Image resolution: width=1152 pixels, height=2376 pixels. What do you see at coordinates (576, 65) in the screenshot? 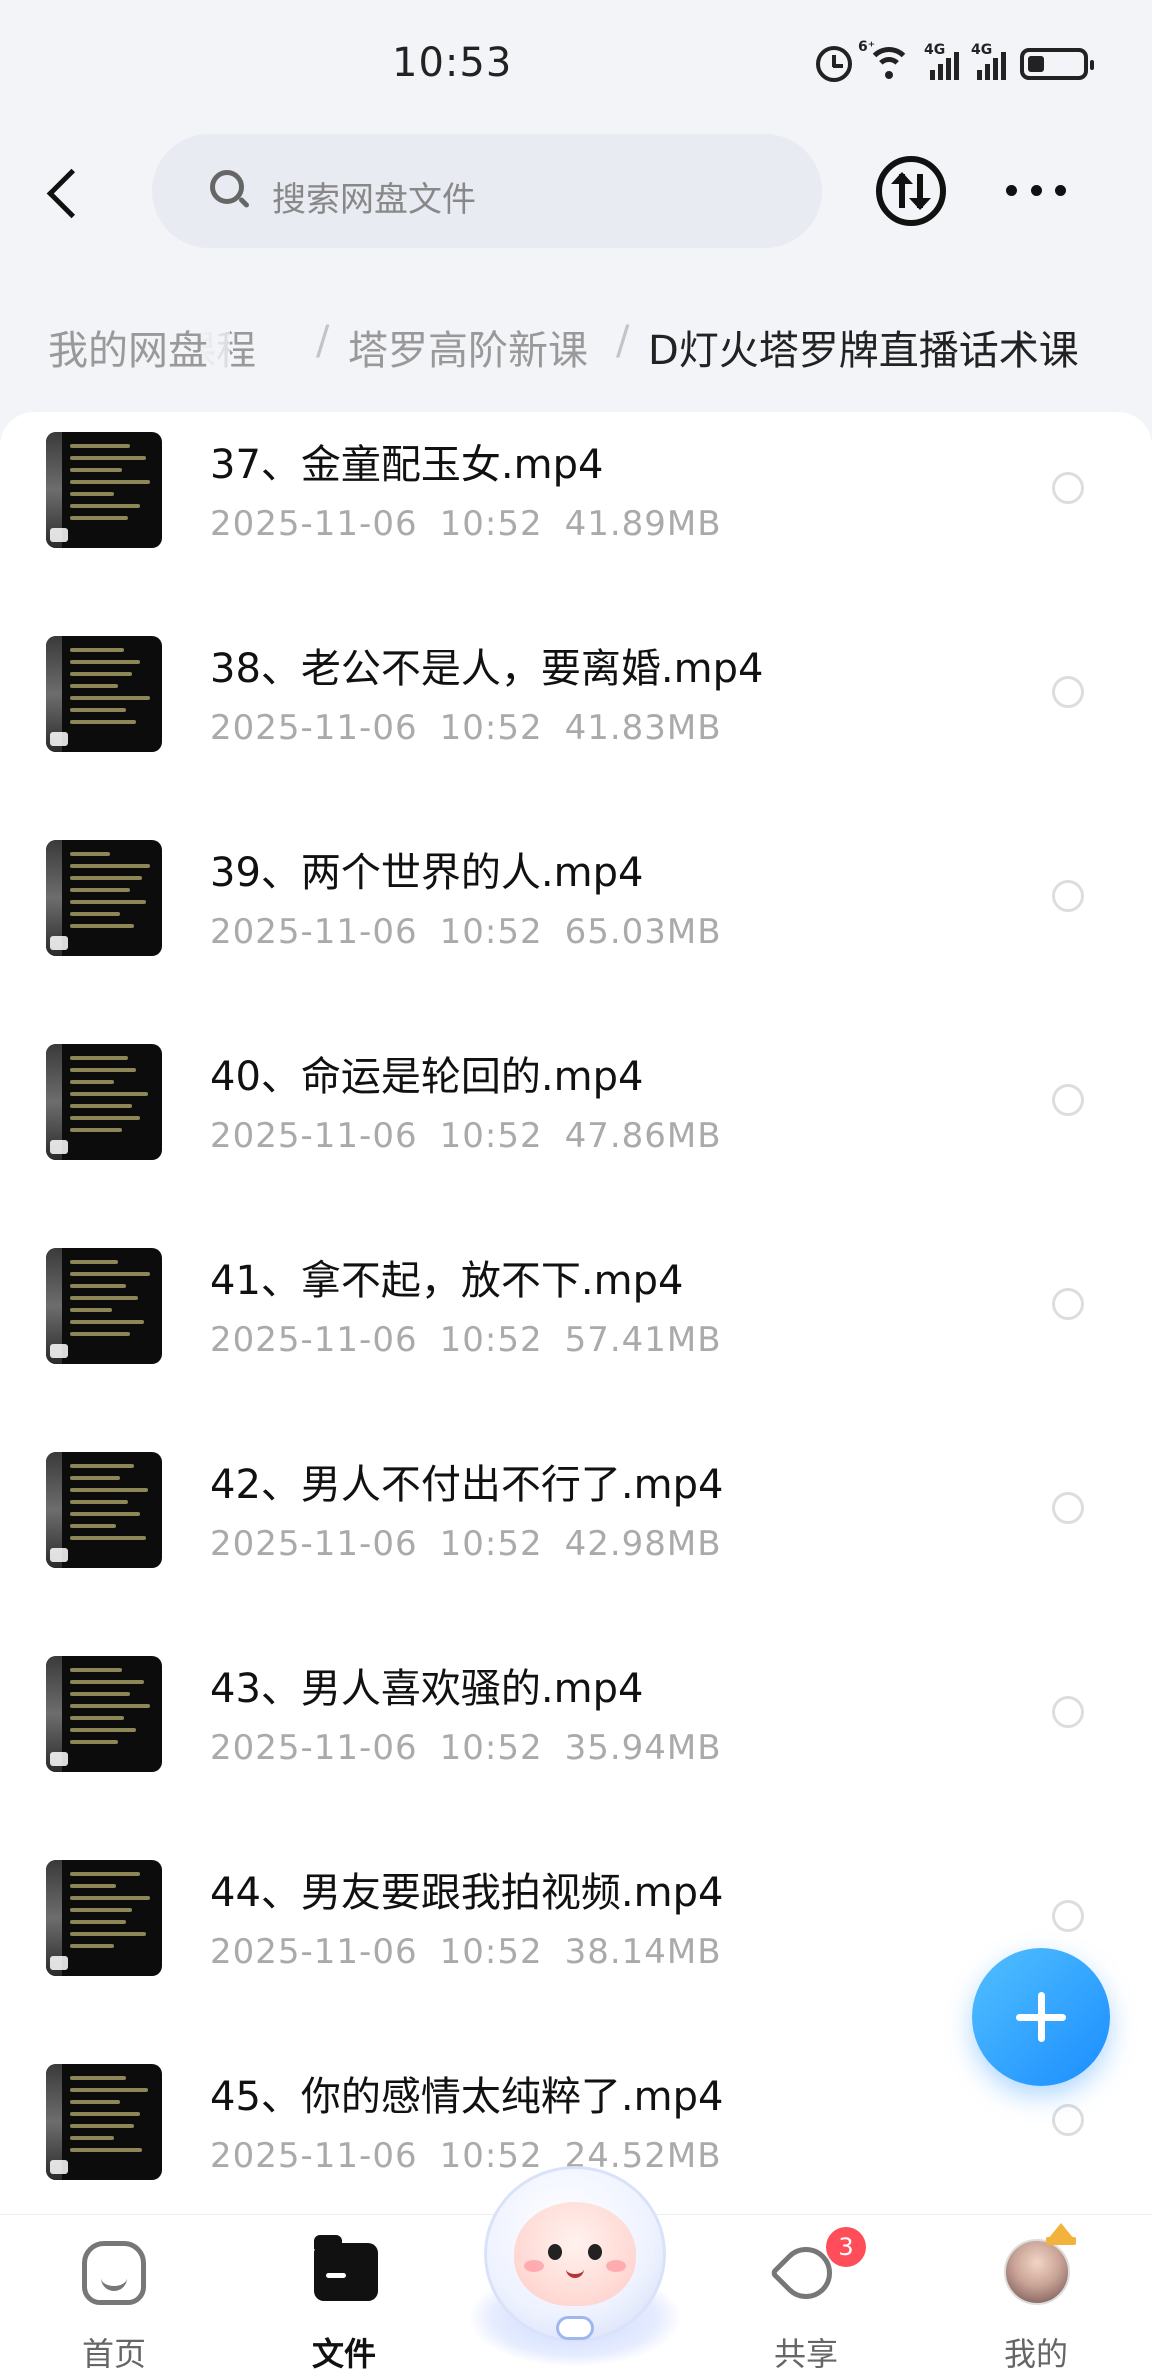
I see `status-bar: 10:53 6⁺ 4G 4G` at bounding box center [576, 65].